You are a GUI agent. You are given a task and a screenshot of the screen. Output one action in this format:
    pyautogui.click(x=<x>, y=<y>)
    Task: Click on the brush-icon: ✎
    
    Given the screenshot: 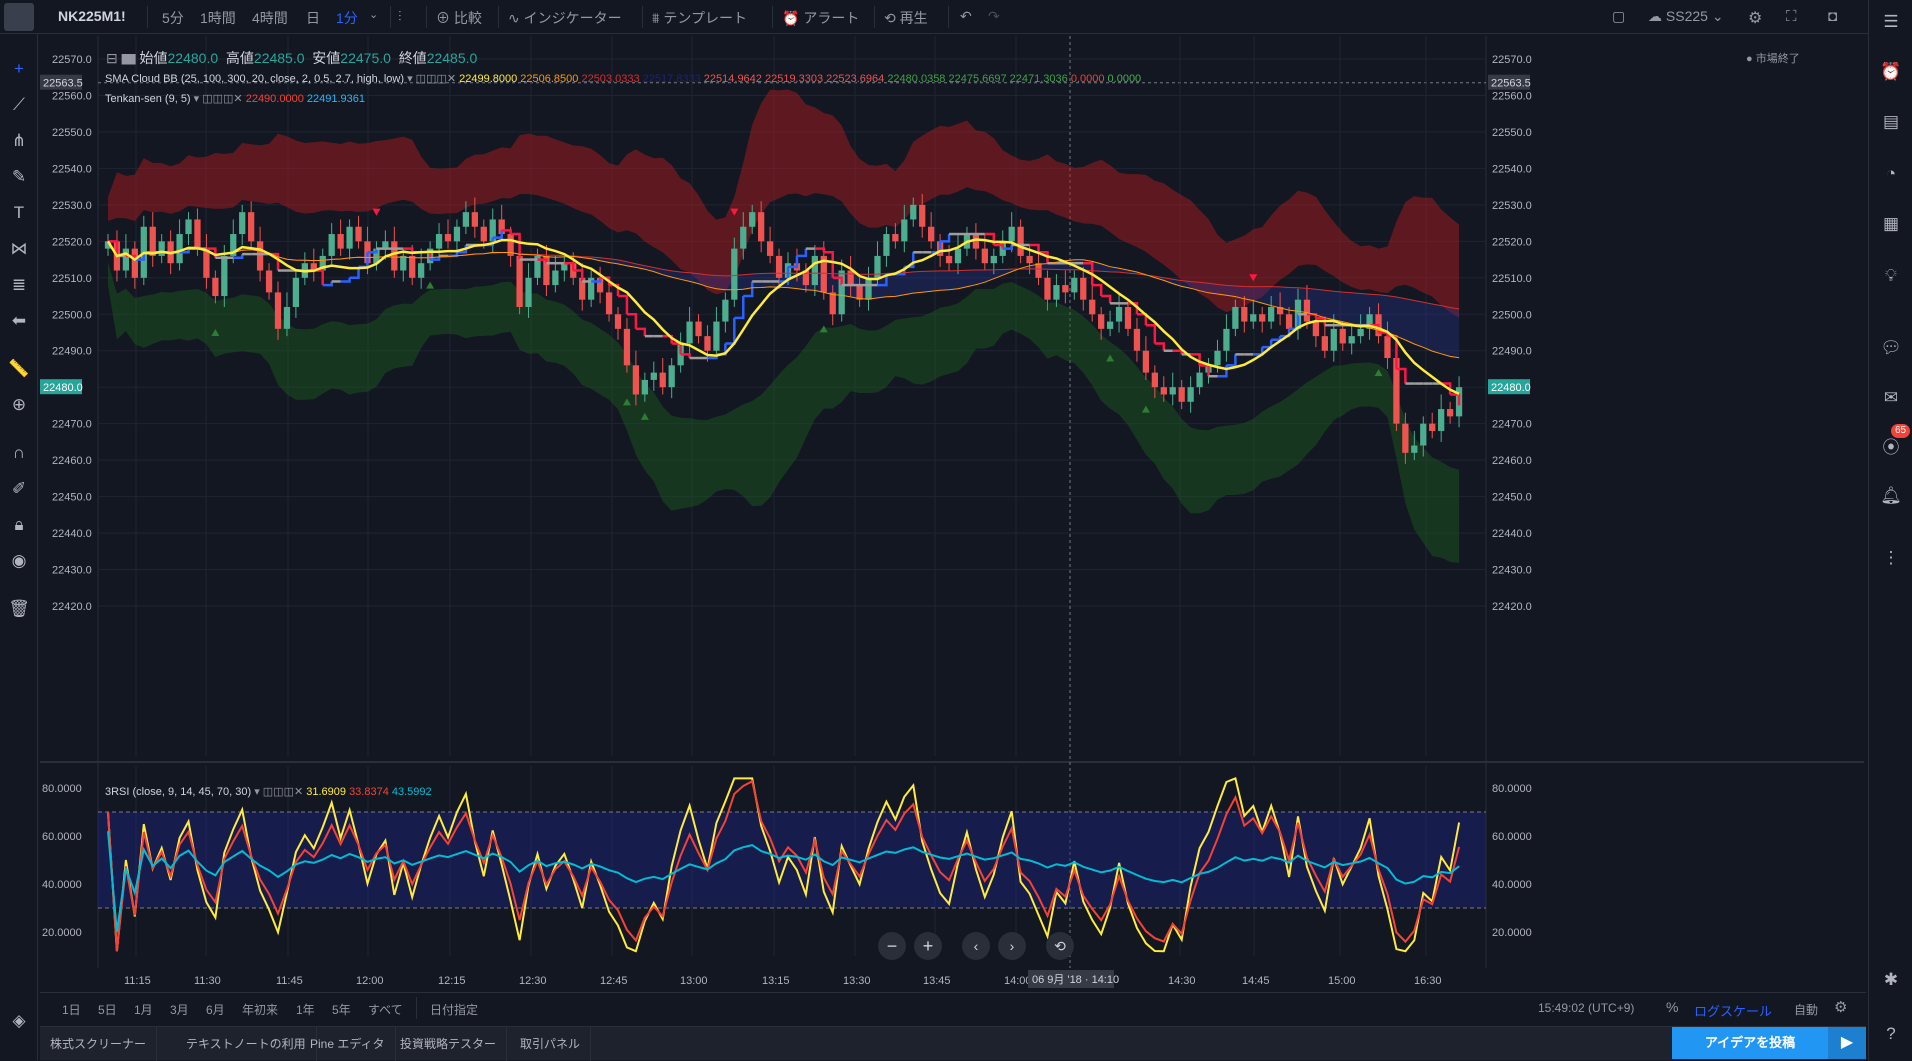 What is the action you would take?
    pyautogui.click(x=19, y=177)
    